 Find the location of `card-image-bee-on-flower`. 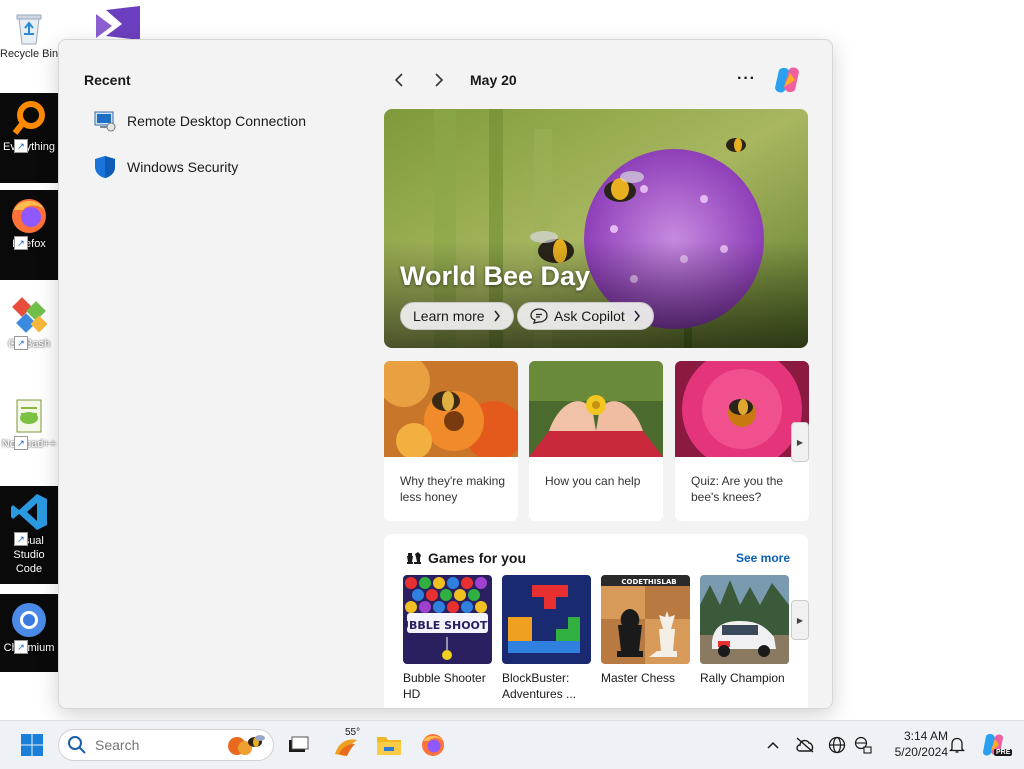

card-image-bee-on-flower is located at coordinates (451, 409).